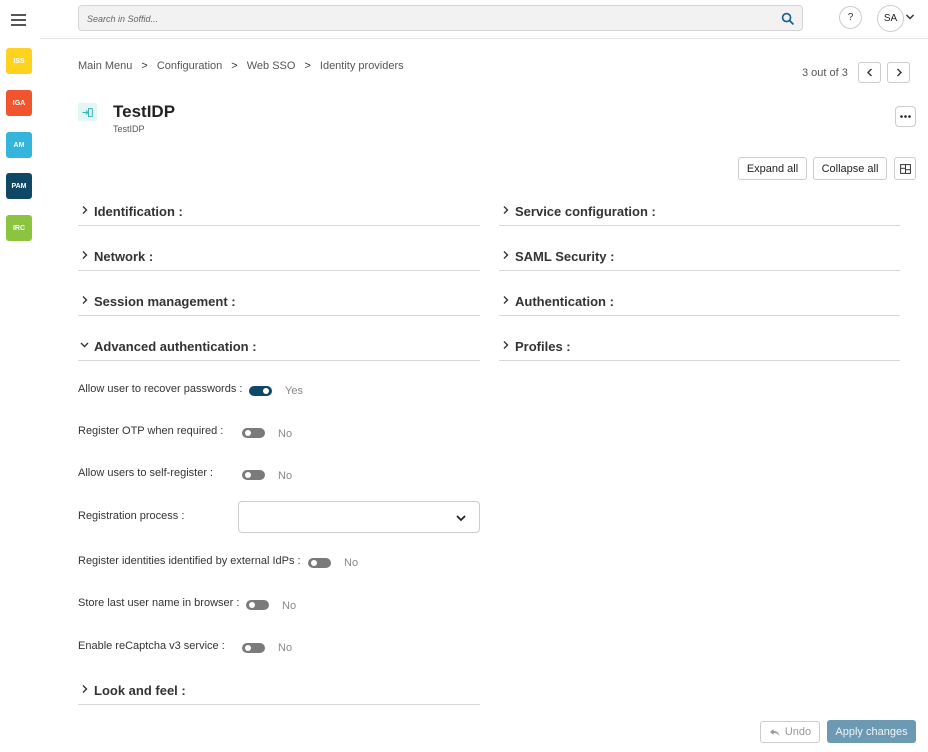  I want to click on section-label: Network :, so click(124, 256).